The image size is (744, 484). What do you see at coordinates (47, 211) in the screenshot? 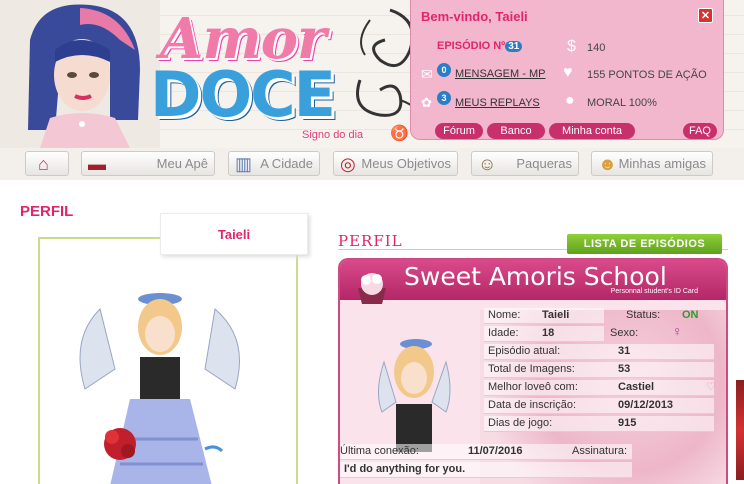
I see `page-title: PERFIL` at bounding box center [47, 211].